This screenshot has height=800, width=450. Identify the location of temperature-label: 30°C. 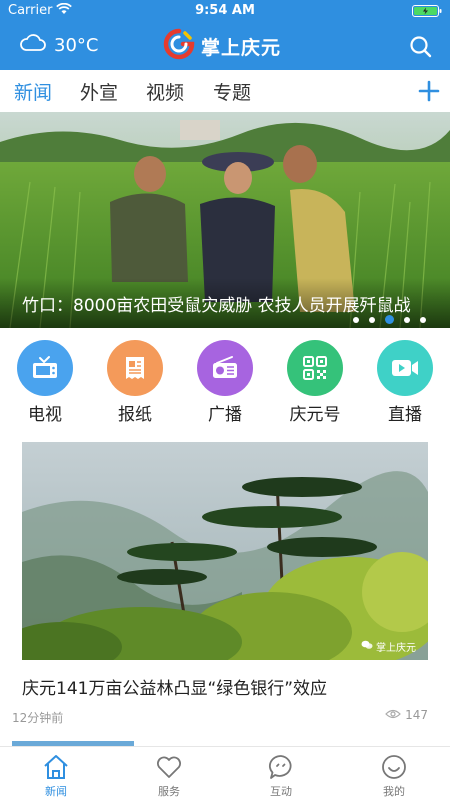
(76, 45).